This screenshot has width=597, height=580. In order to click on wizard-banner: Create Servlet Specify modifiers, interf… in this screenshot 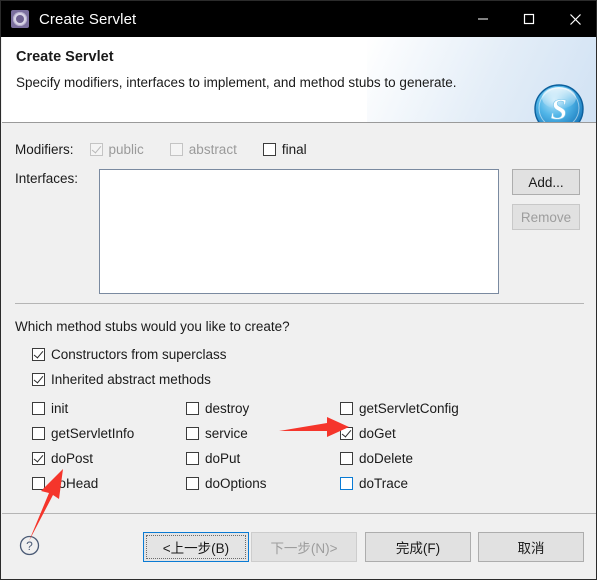, I will do `click(299, 80)`.